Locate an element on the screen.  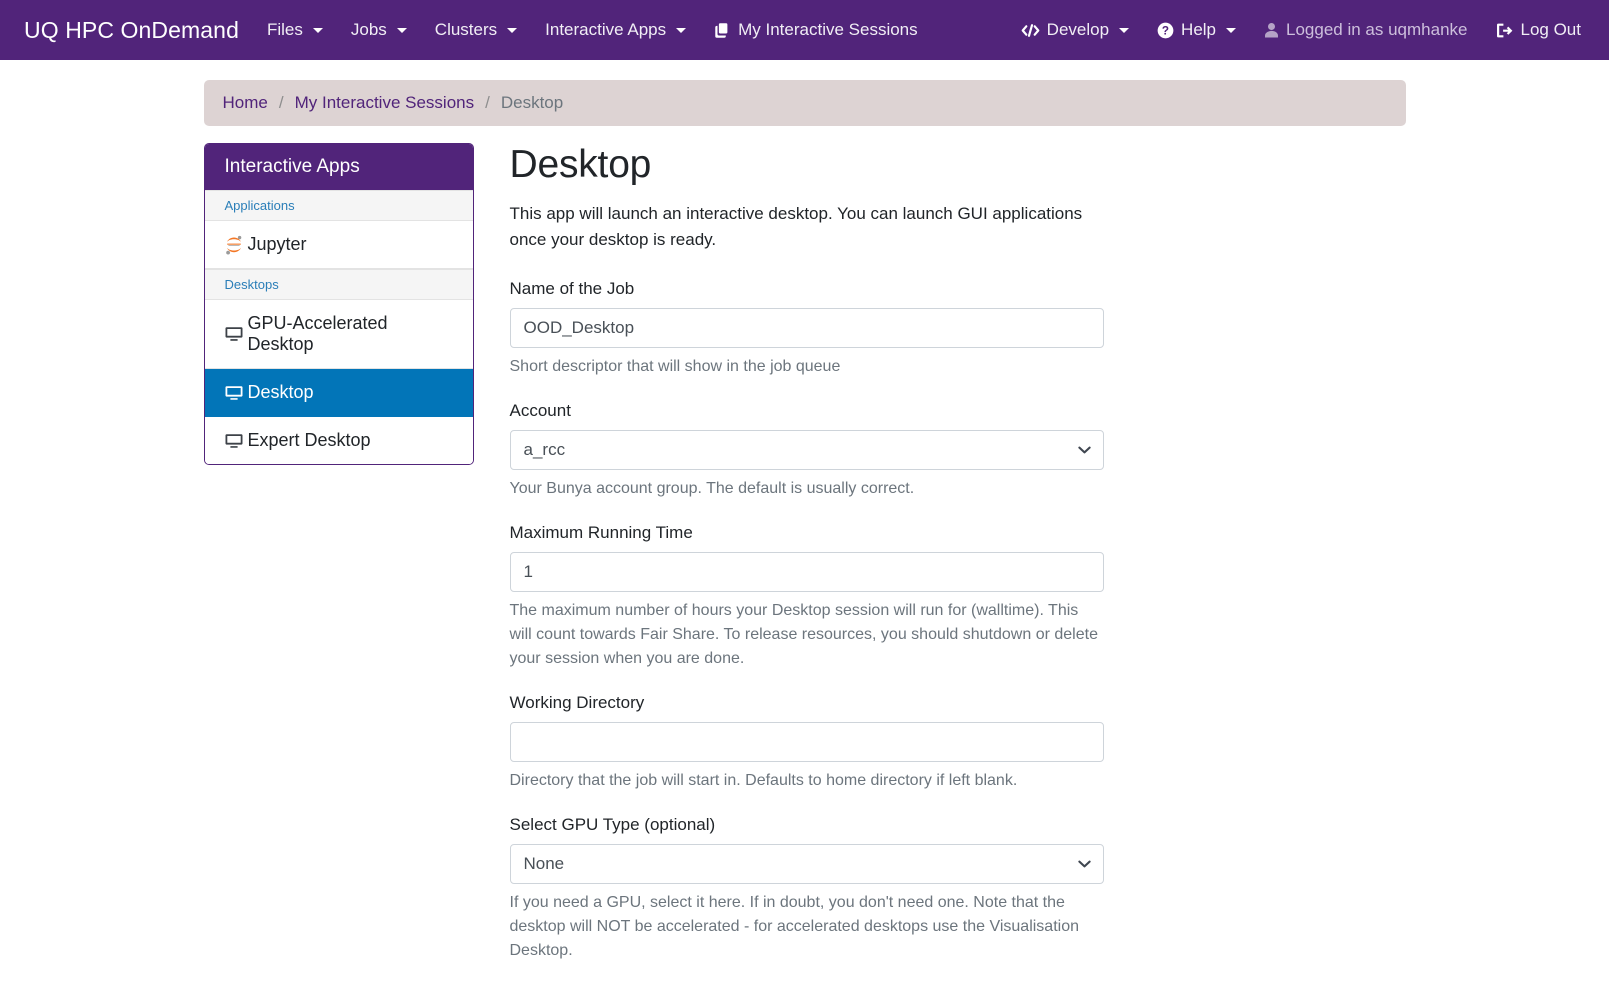
sidebar-item-label: Desktop is located at coordinates (280, 392).